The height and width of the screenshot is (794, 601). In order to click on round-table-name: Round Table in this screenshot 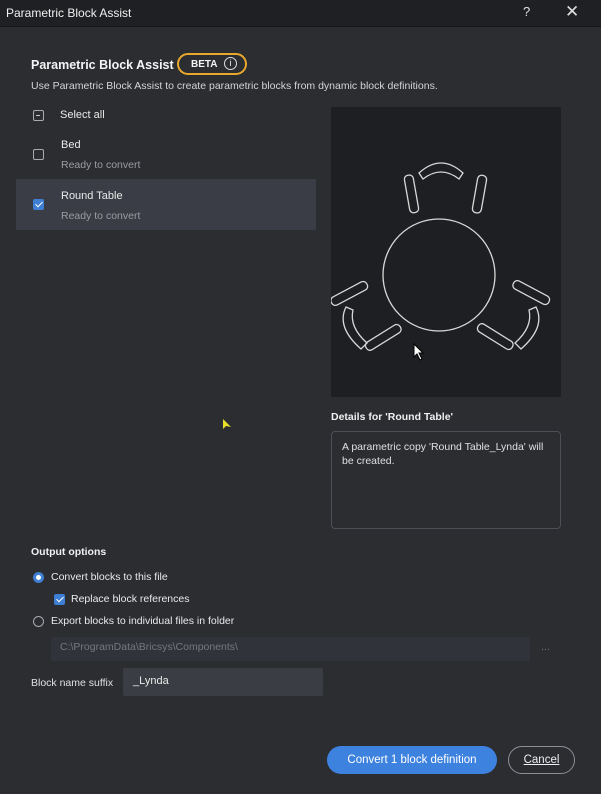, I will do `click(92, 196)`.